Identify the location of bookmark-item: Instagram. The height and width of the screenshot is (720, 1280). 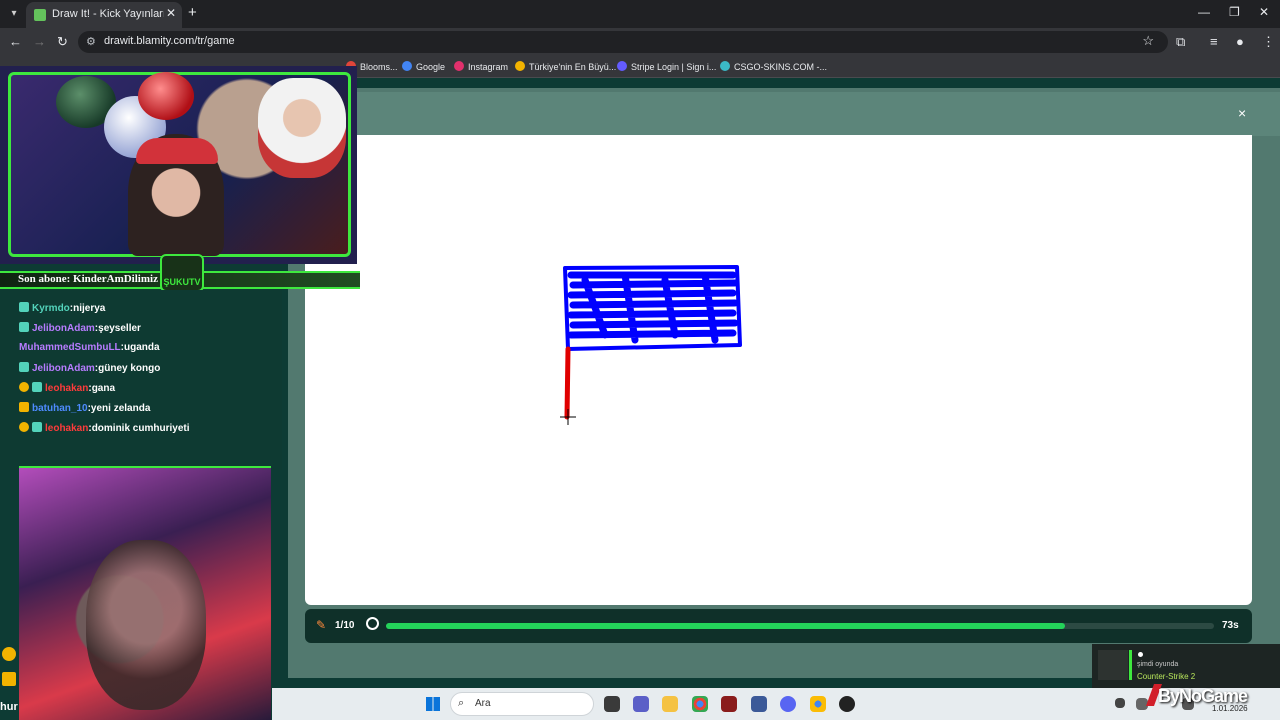
(481, 66).